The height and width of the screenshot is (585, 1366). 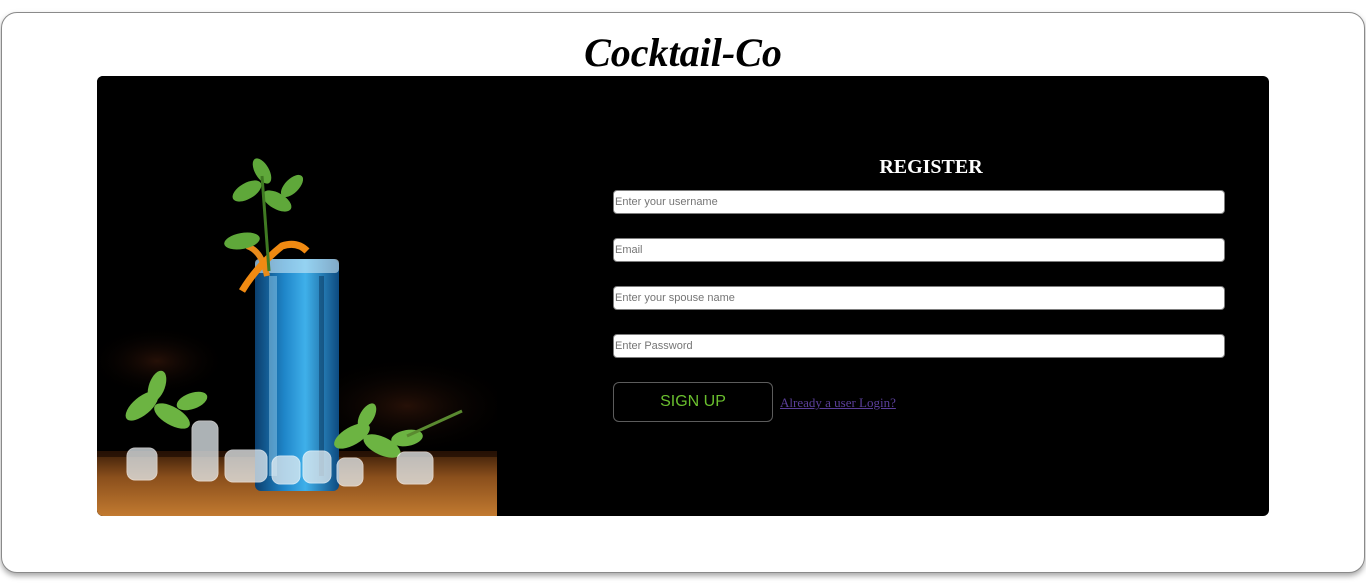 What do you see at coordinates (919, 298) in the screenshot?
I see `spouse-name-input` at bounding box center [919, 298].